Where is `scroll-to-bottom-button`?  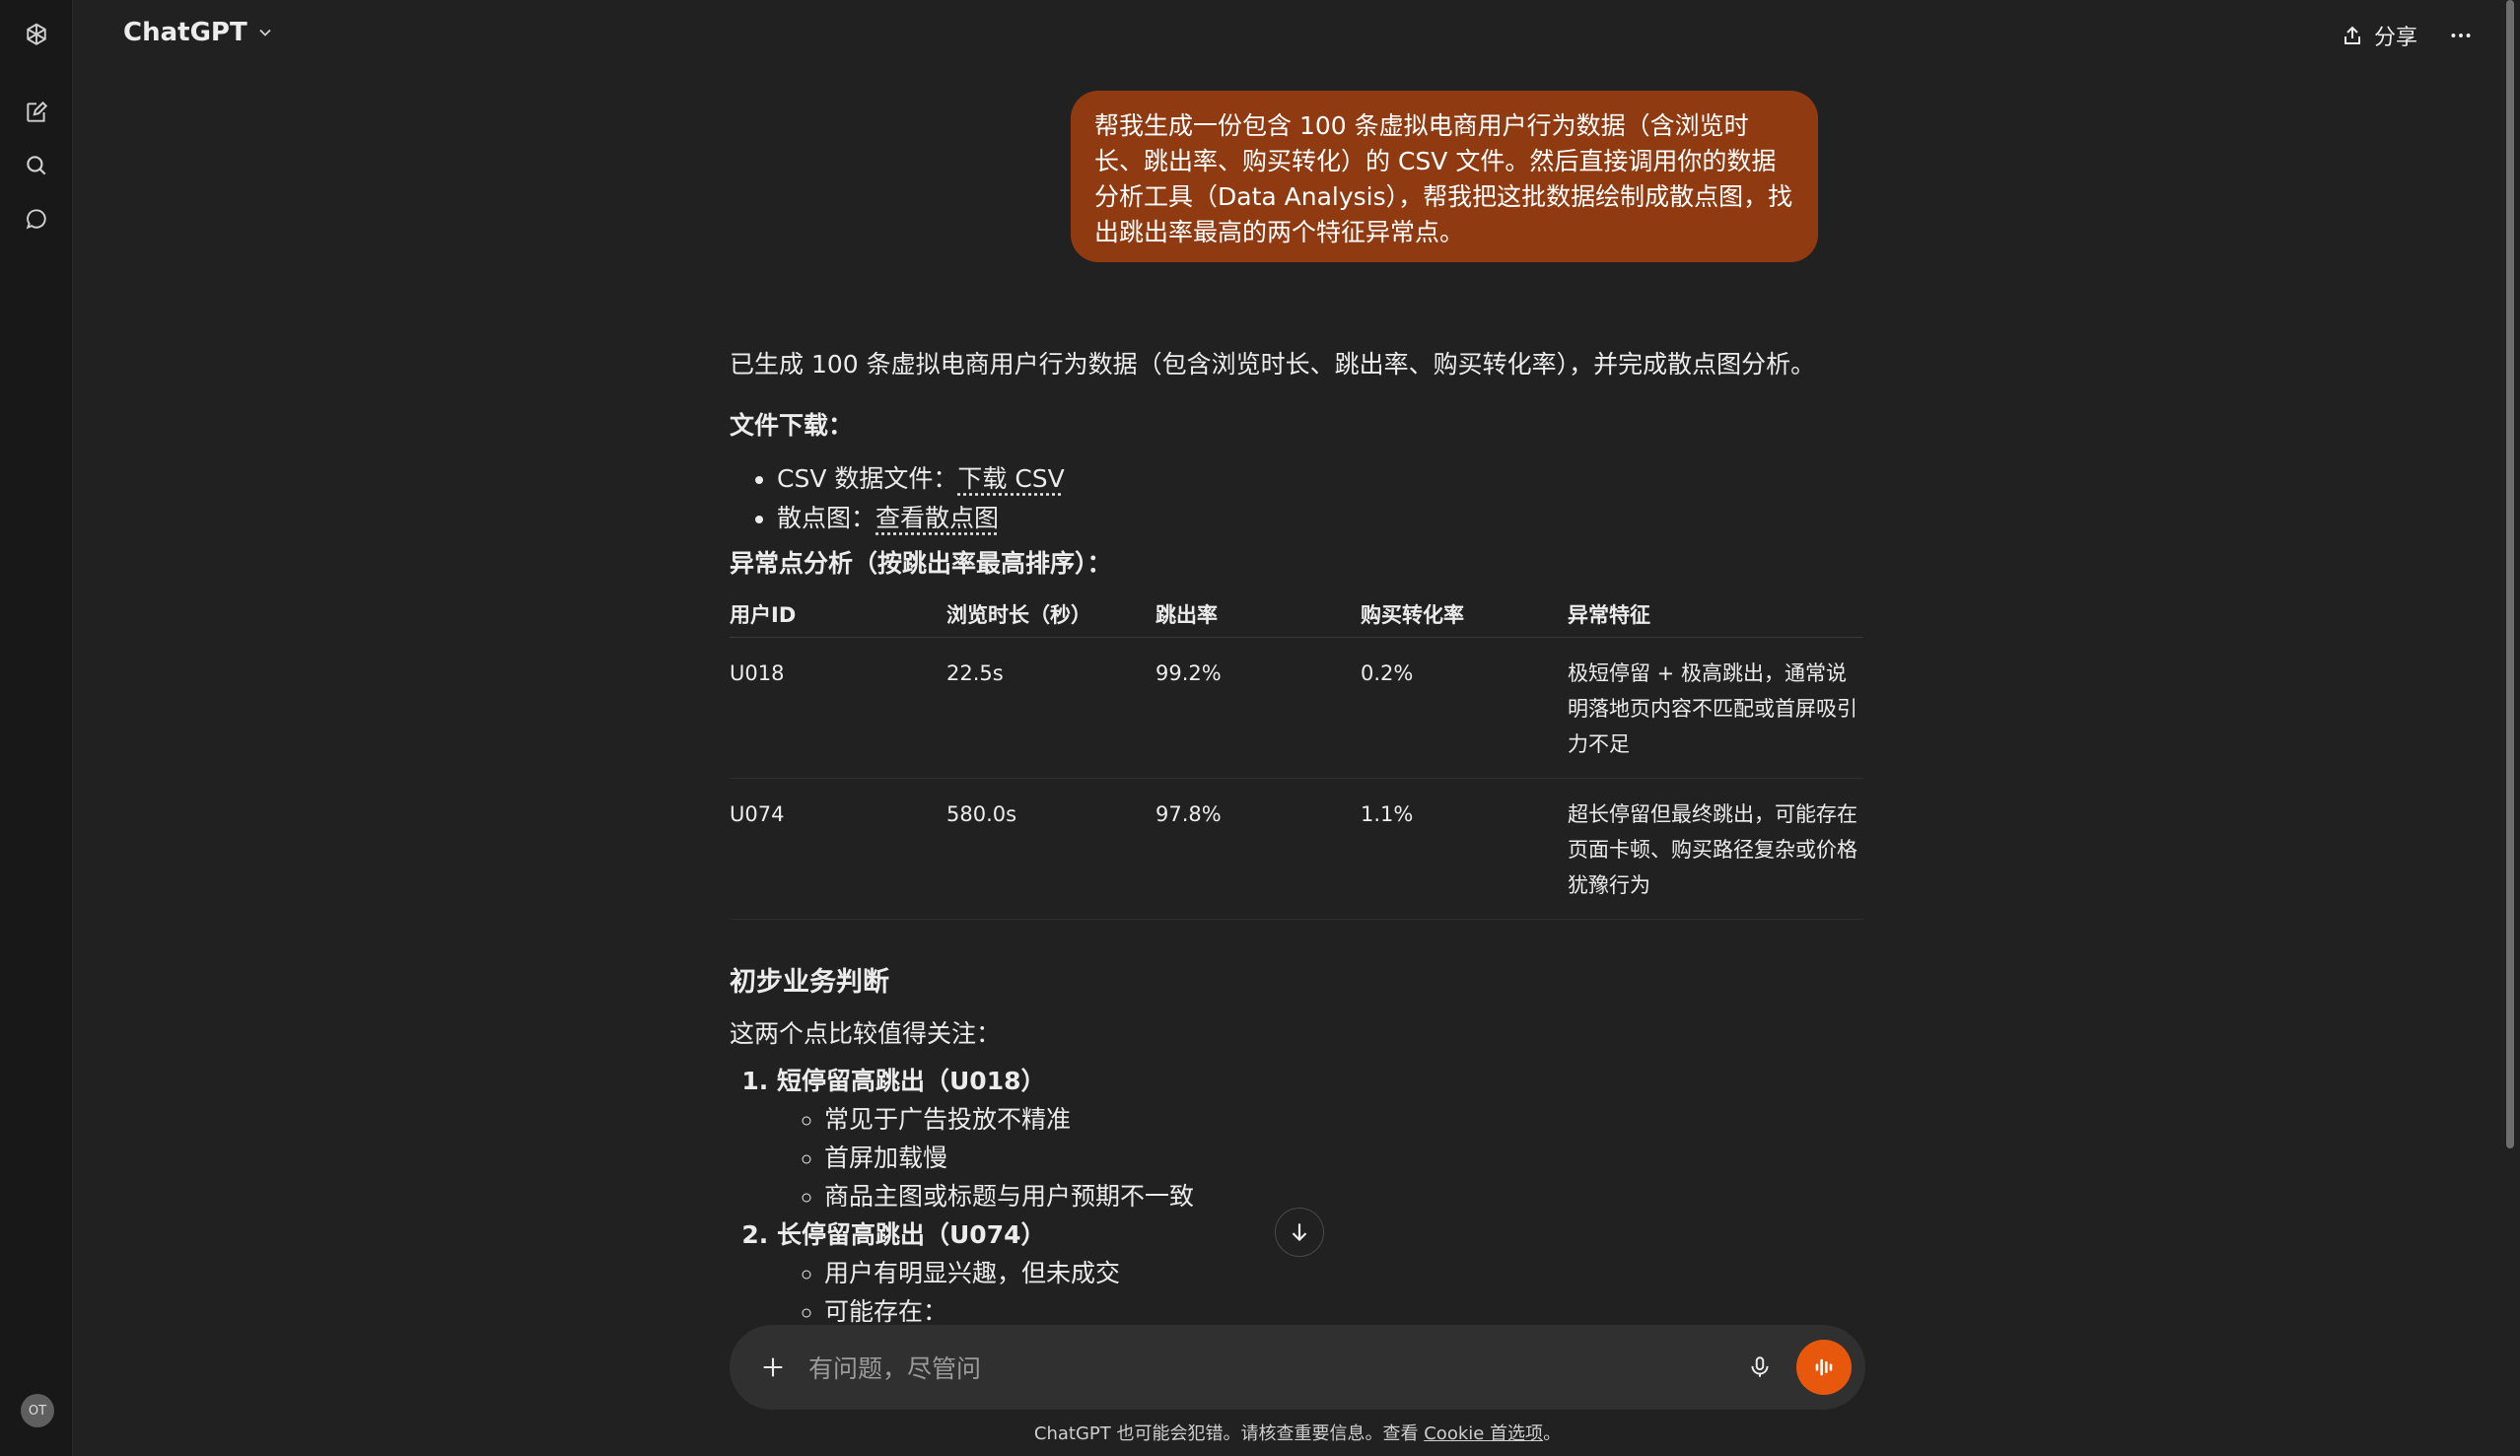 scroll-to-bottom-button is located at coordinates (1299, 1232).